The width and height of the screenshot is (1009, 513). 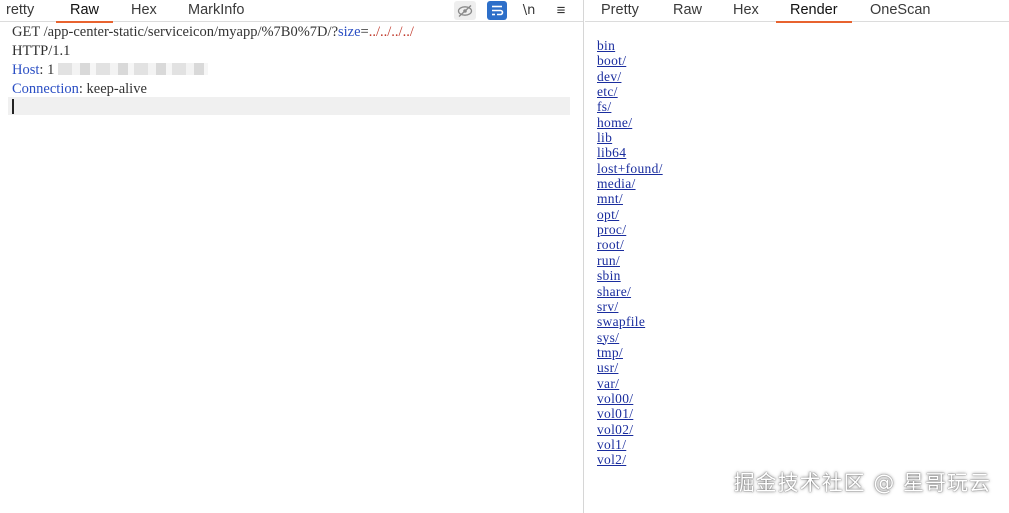 What do you see at coordinates (630, 137) in the screenshot?
I see `directory-link: lib` at bounding box center [630, 137].